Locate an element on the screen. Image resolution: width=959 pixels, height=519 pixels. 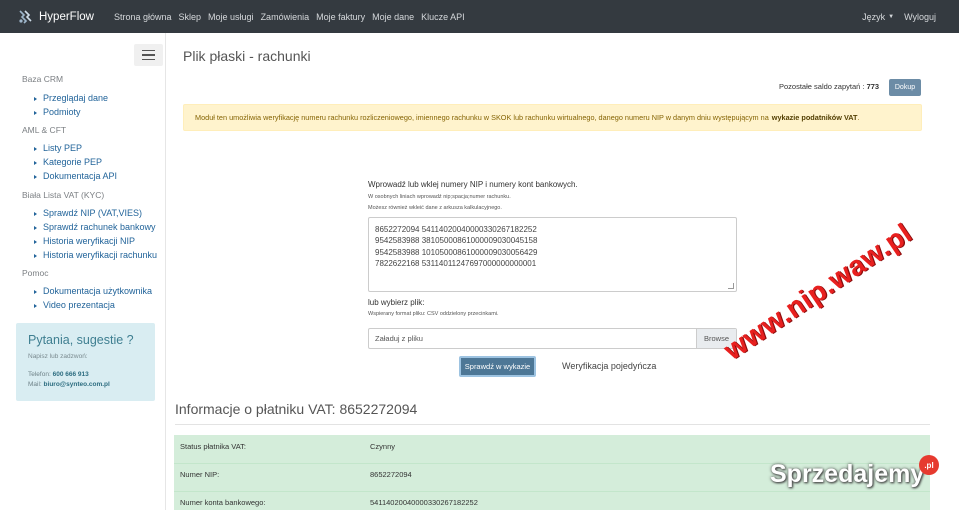
hyperflow-logo-icon is located at coordinates (25, 16).